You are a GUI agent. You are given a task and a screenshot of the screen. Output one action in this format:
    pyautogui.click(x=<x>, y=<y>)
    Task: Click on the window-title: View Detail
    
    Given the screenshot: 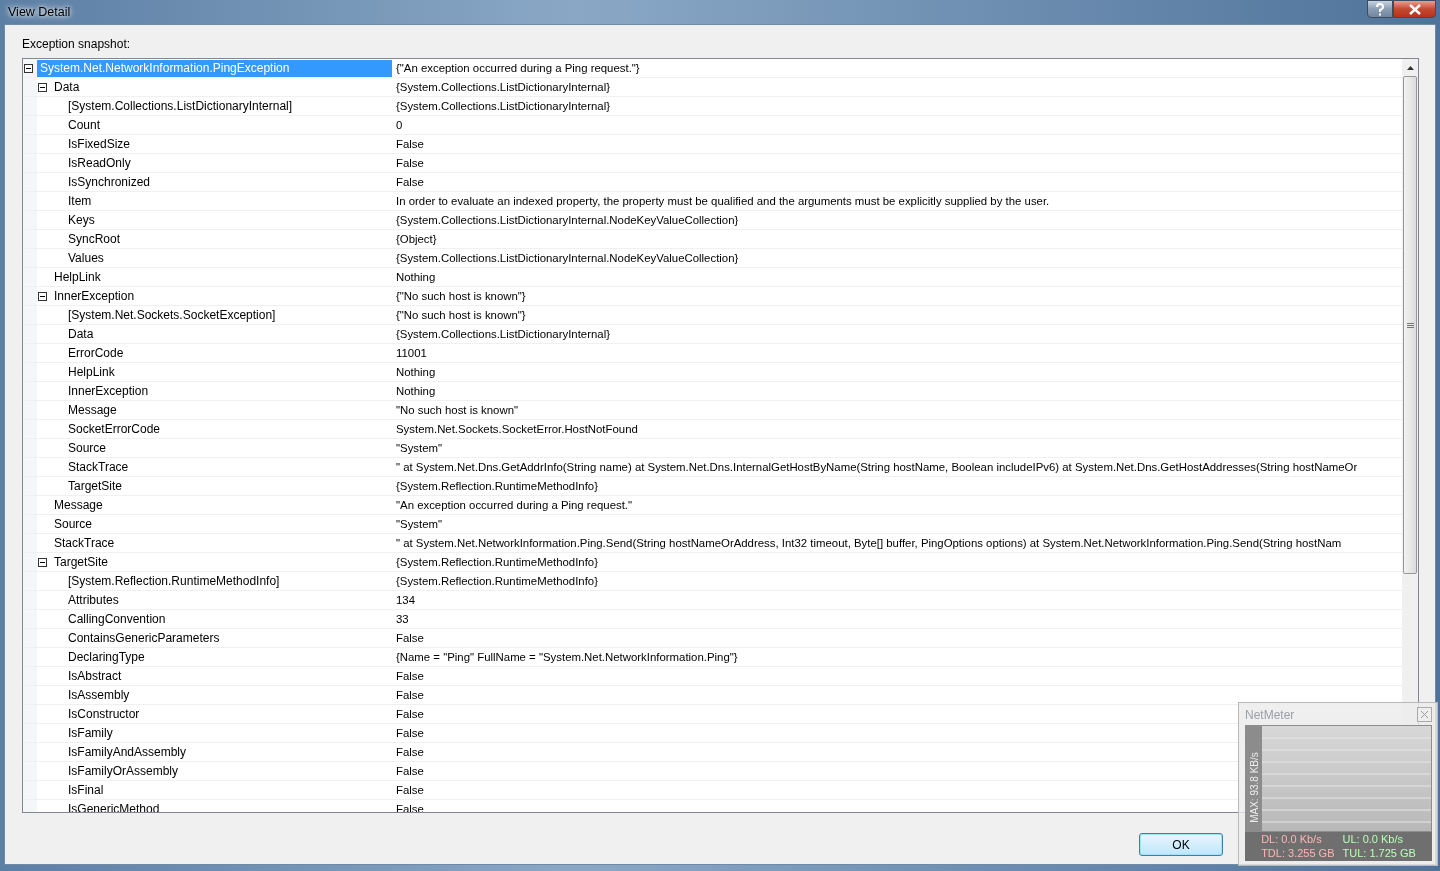 What is the action you would take?
    pyautogui.click(x=39, y=12)
    